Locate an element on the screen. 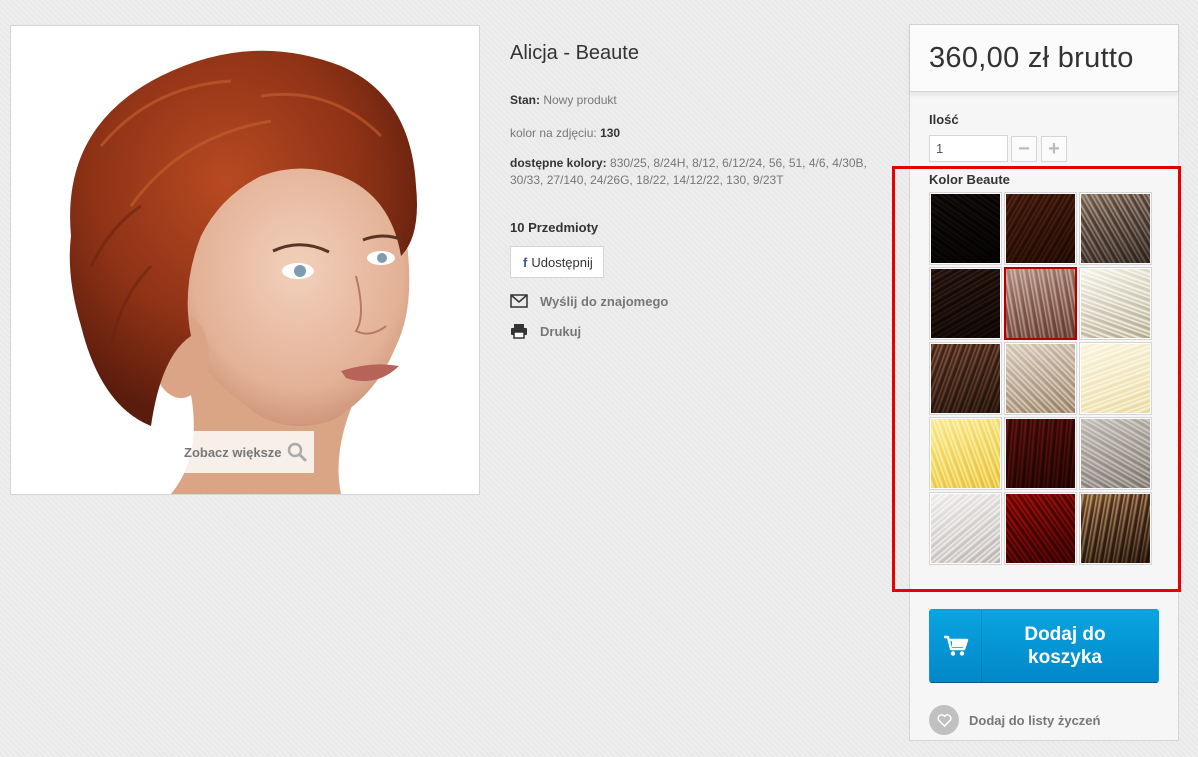 The height and width of the screenshot is (757, 1198). send-to-friend-label: Wyślij do znajomego is located at coordinates (604, 301).